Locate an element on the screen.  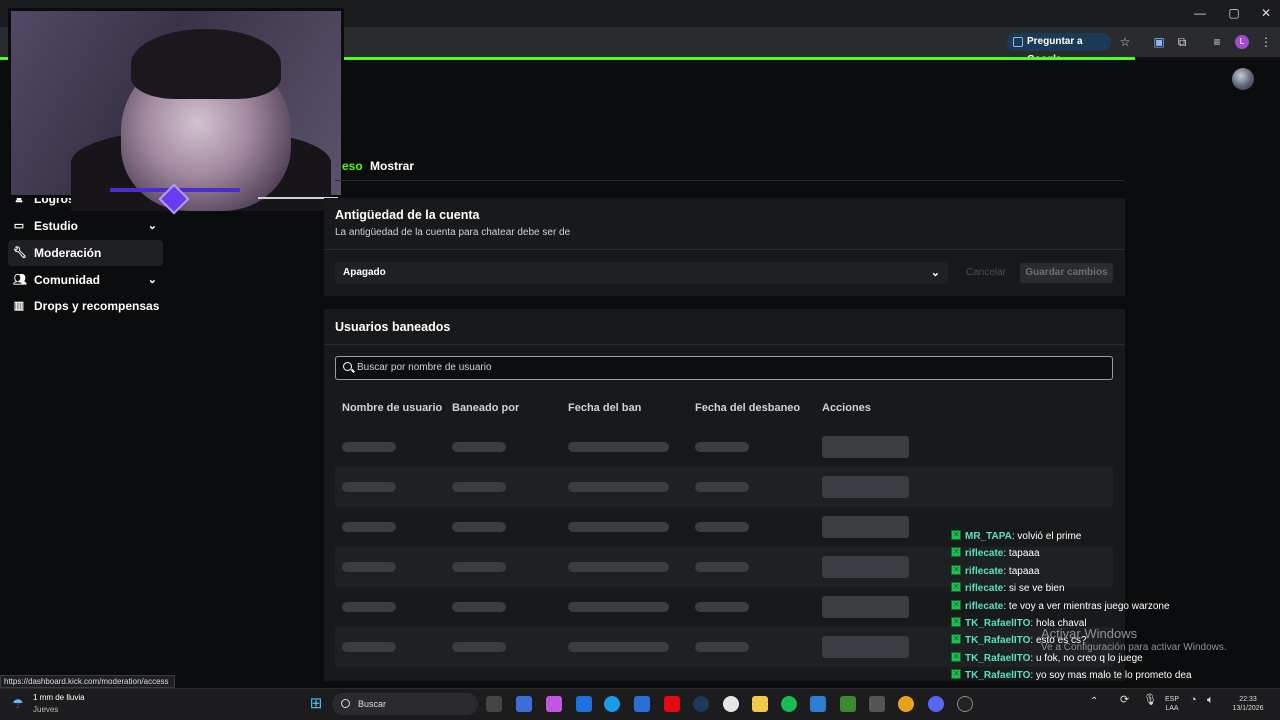
extension-icon: ▣ is located at coordinates (1159, 42).